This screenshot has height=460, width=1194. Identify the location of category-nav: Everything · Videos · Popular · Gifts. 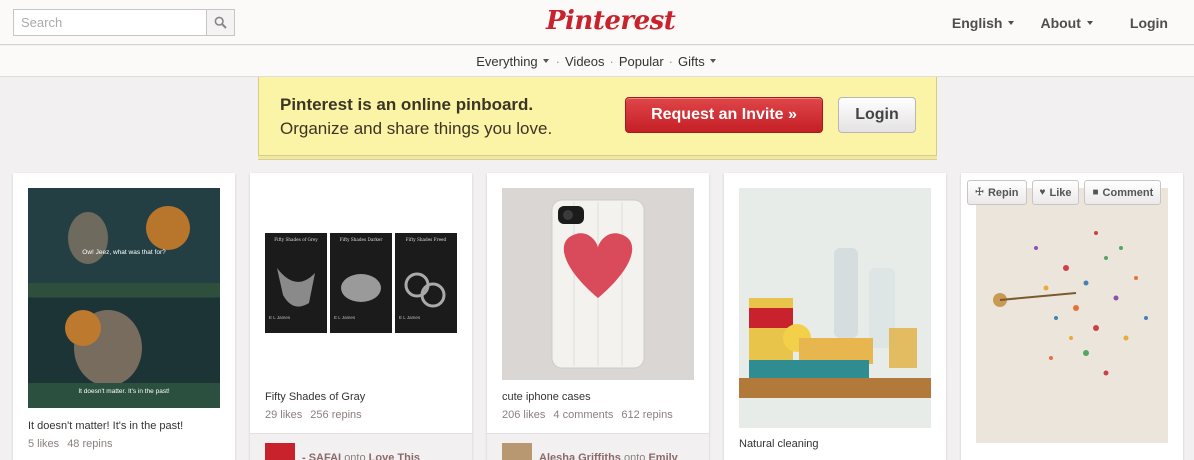
(597, 61).